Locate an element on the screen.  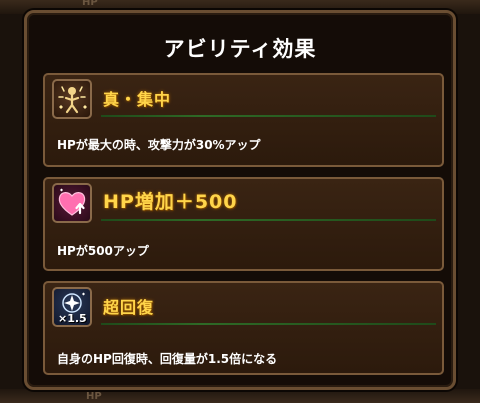
ability-name-2: HP増加＋500 is located at coordinates (170, 202).